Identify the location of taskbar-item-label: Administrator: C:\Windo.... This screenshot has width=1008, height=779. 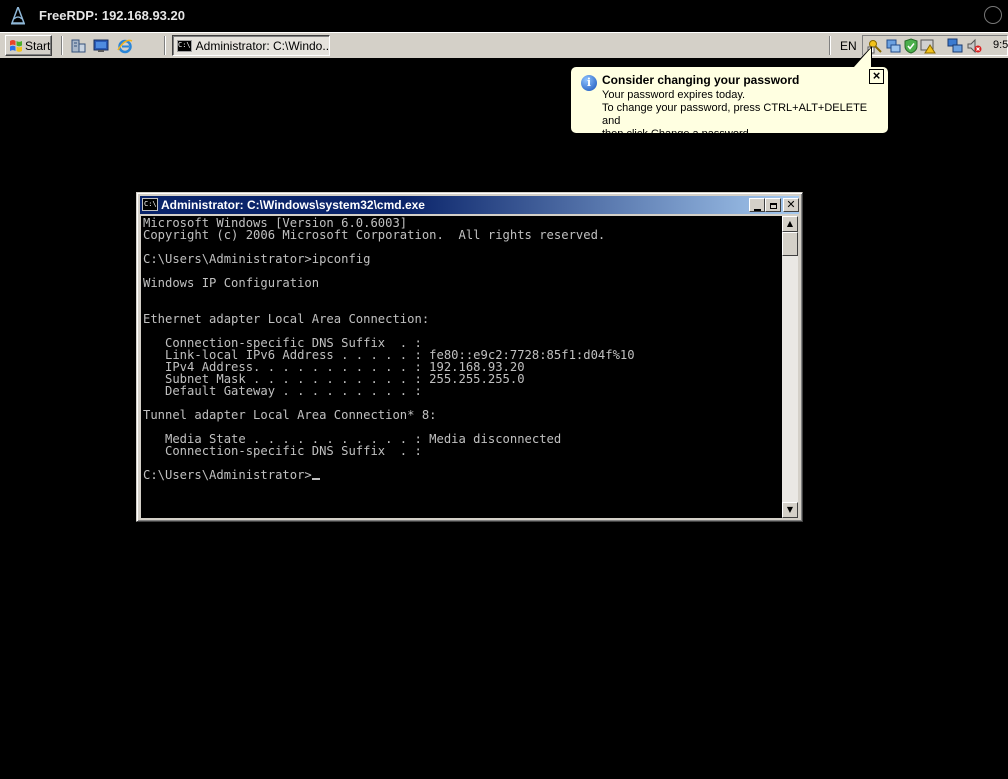
(262, 45).